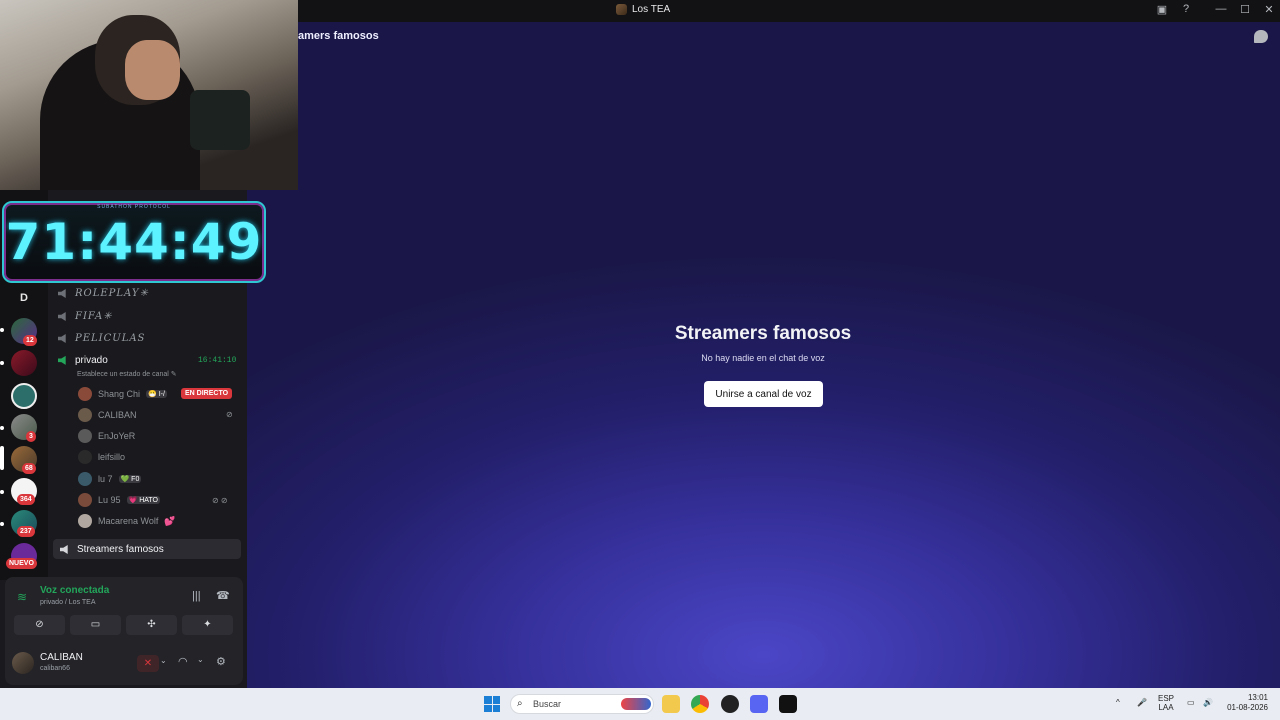 The width and height of the screenshot is (1280, 720). Describe the element at coordinates (1247, 707) in the screenshot. I see `clock-date: 01-08-2026` at that location.